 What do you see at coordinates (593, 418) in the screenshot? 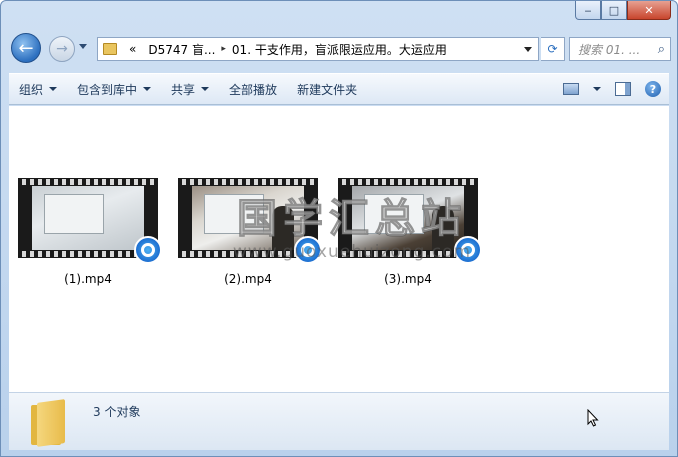
I see `mouse-pointer-icon` at bounding box center [593, 418].